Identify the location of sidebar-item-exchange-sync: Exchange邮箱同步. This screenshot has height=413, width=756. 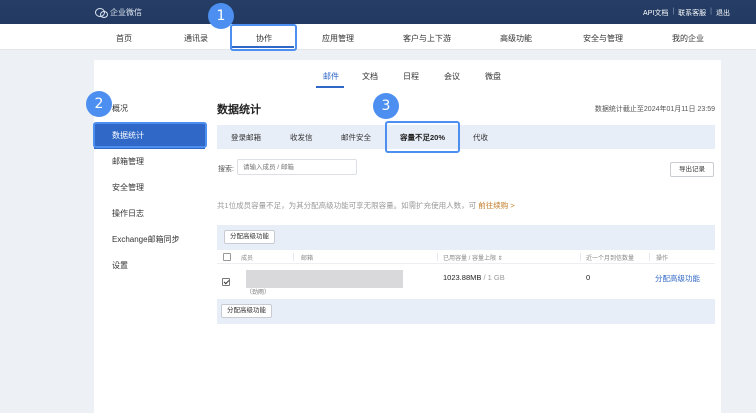
(149, 240).